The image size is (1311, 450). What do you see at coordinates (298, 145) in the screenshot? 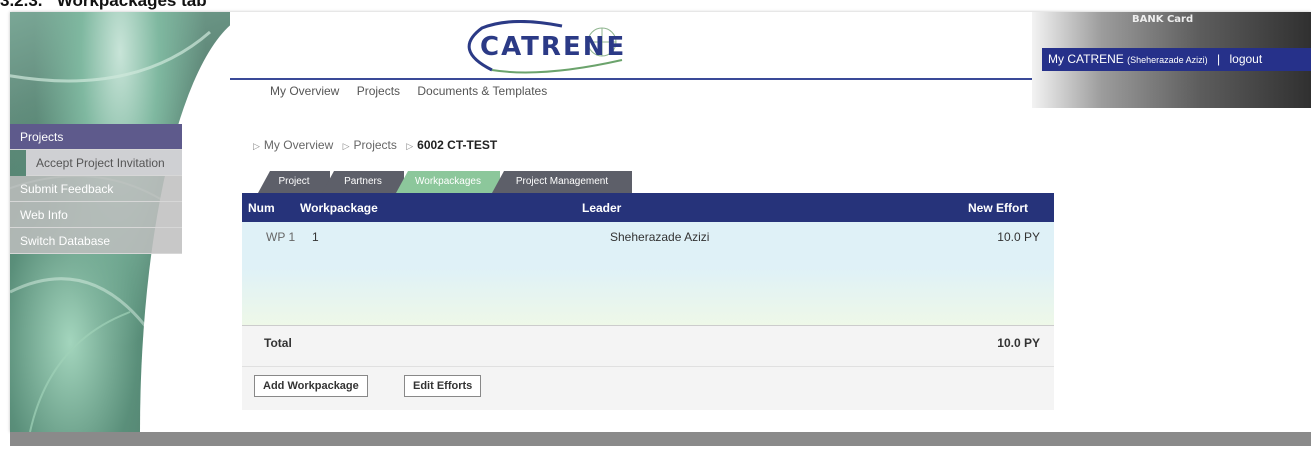
I see `breadcrumb-my-overview: My Overview` at bounding box center [298, 145].